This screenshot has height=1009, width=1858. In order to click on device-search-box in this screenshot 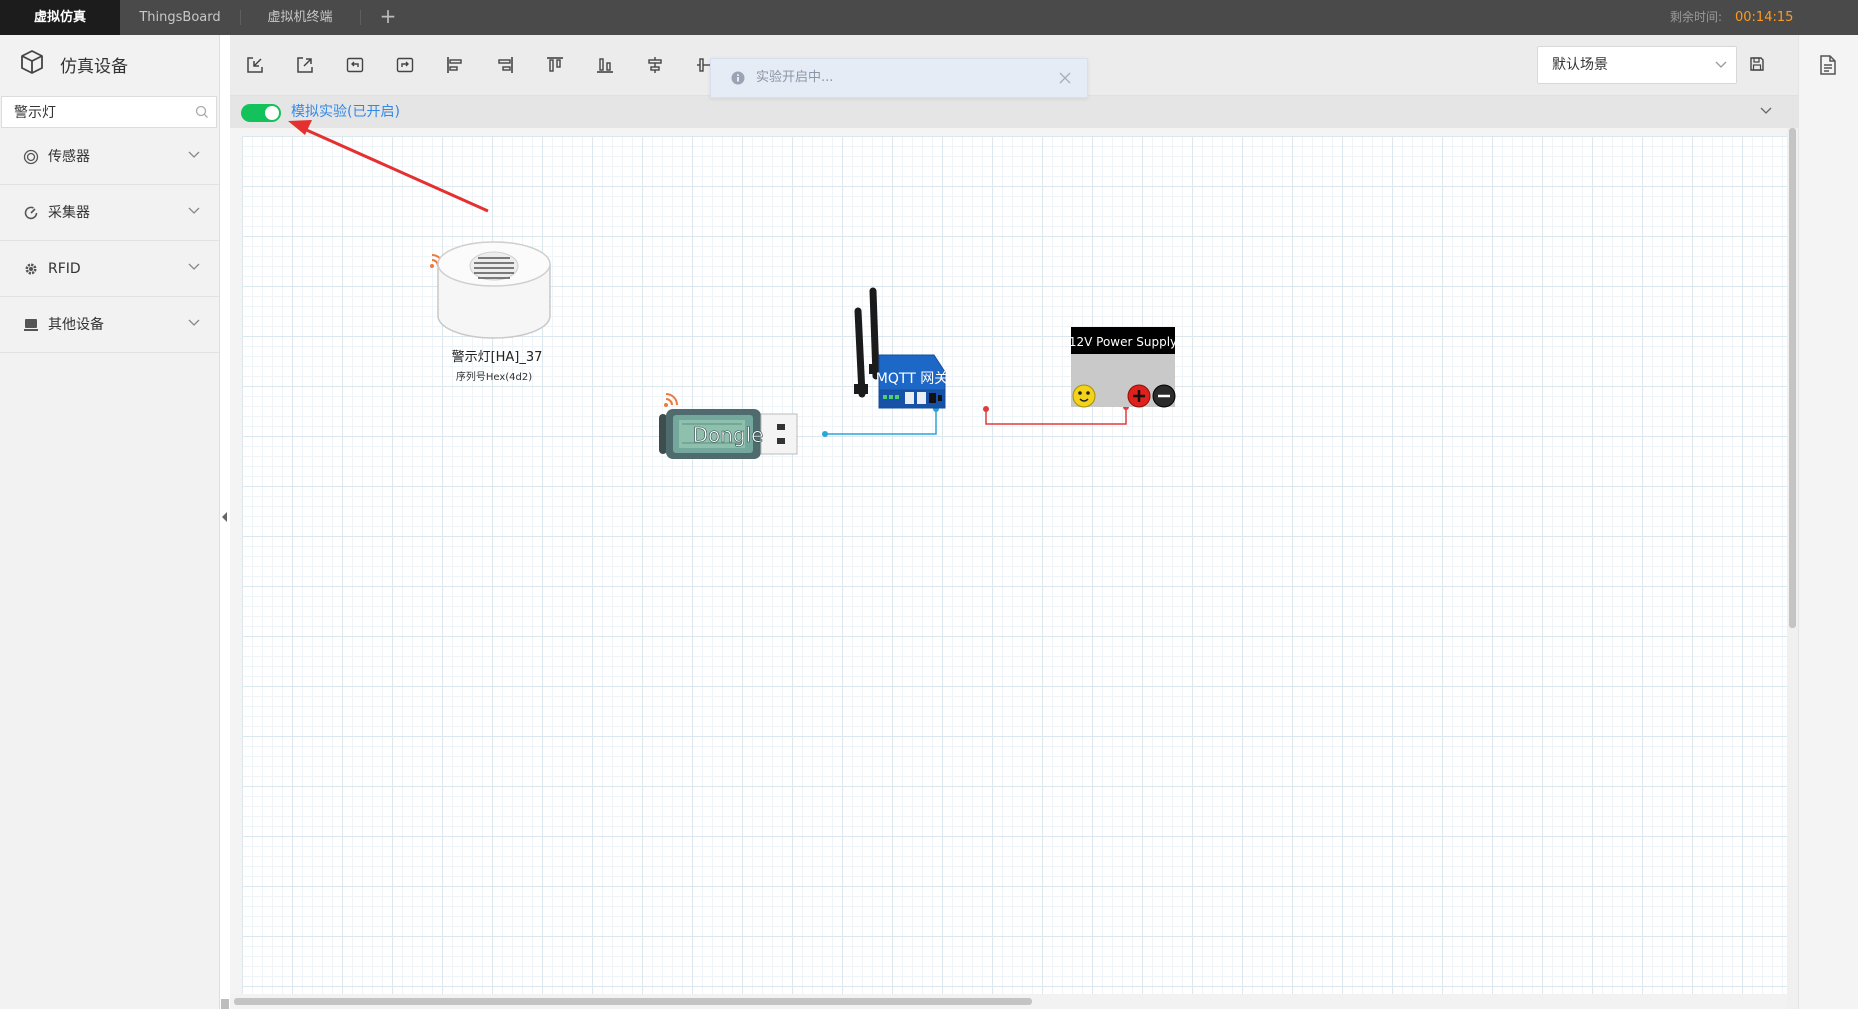, I will do `click(109, 112)`.